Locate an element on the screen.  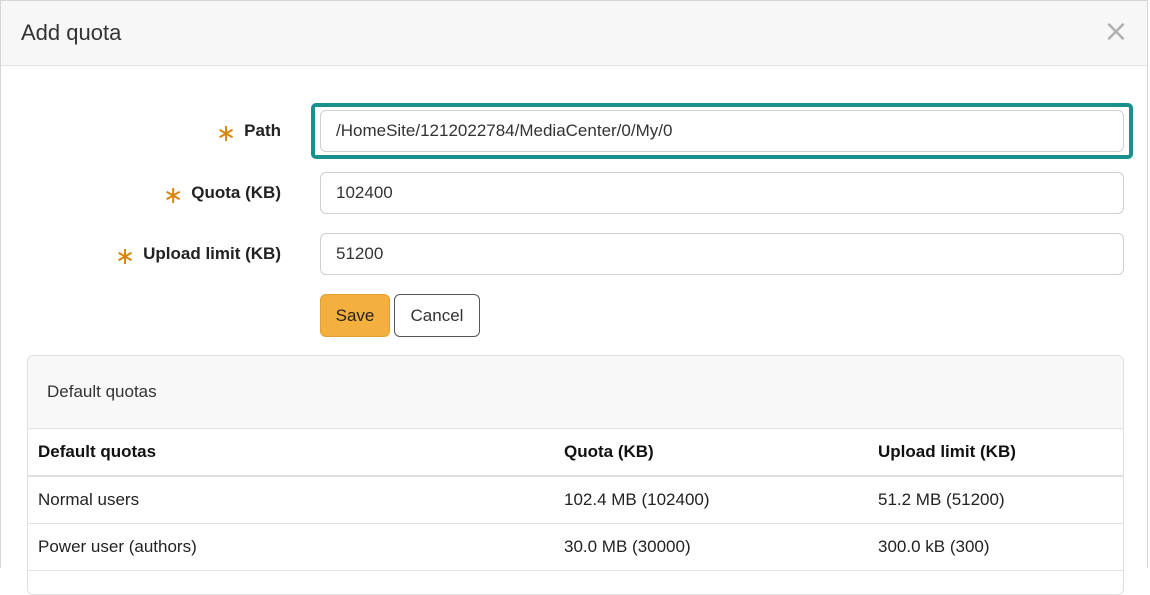
dialog-header: Add quota × is located at coordinates (574, 33).